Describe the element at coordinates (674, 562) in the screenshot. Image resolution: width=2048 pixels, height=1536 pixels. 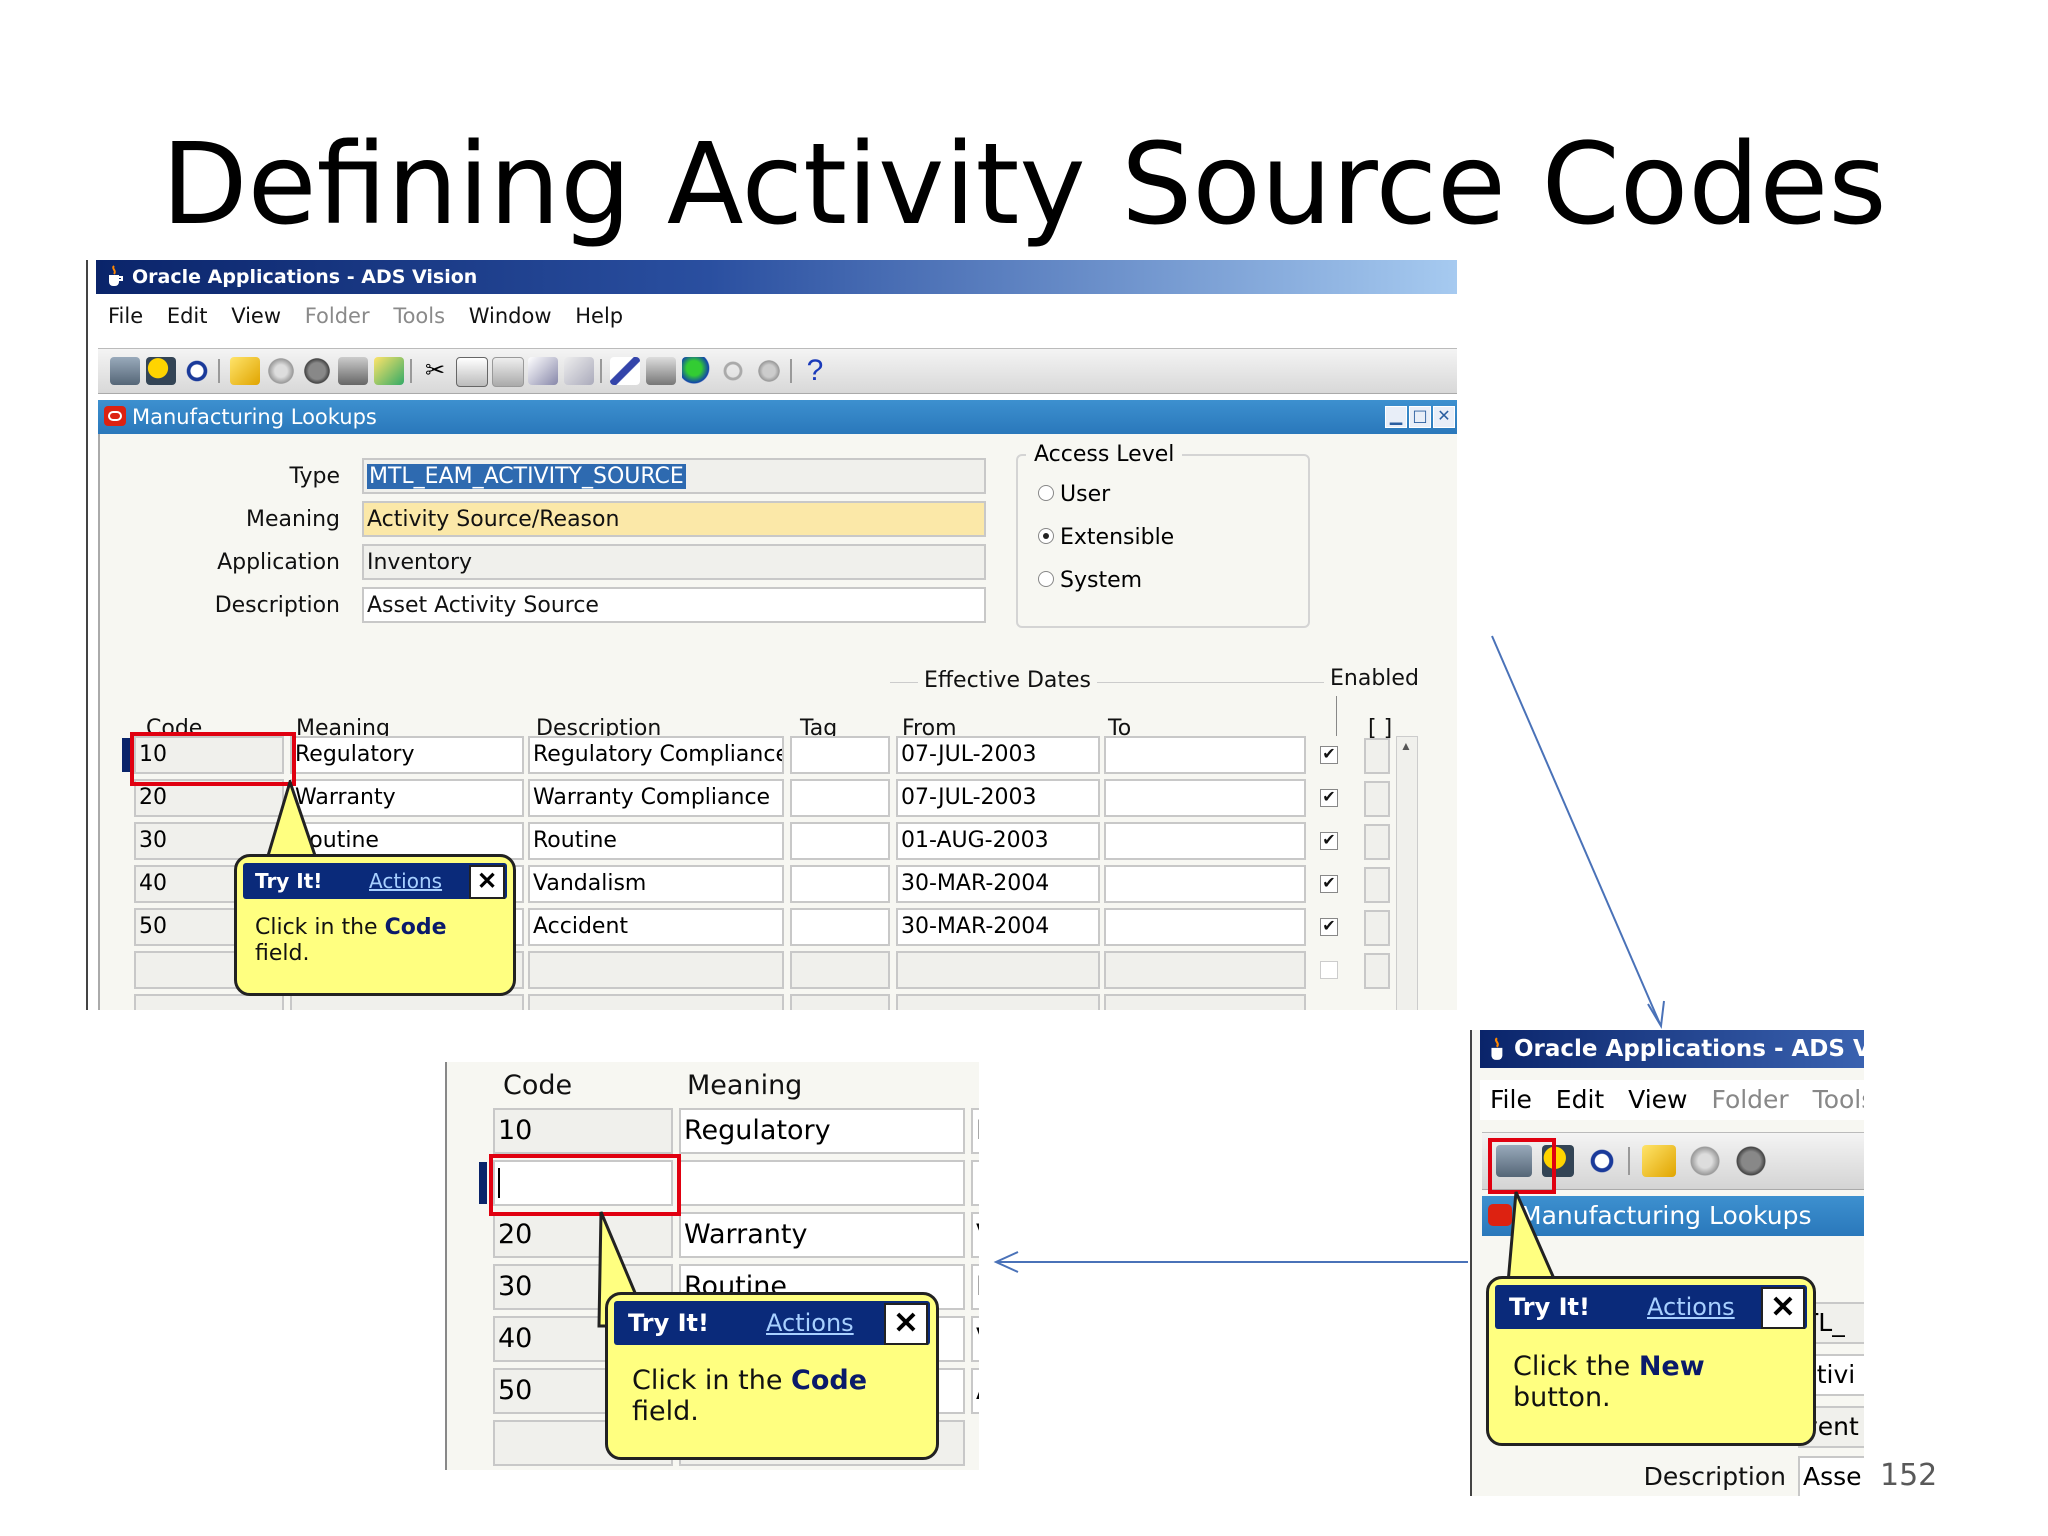
I see `application-field: Inventory` at that location.